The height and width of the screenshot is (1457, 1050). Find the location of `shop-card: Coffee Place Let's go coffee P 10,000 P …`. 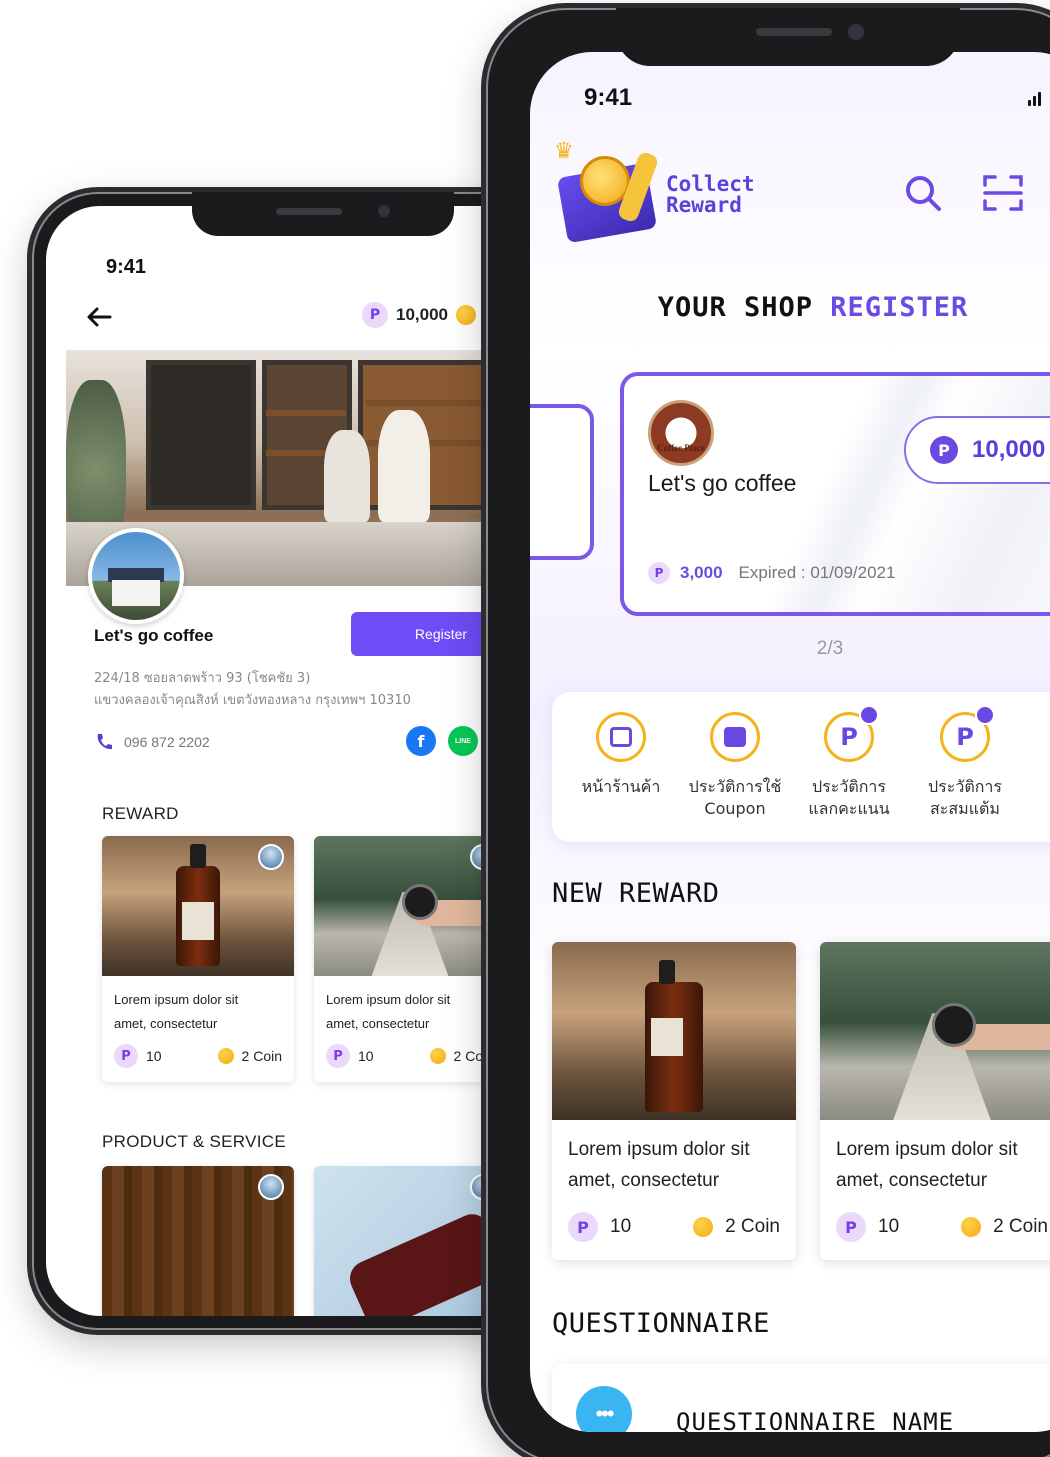

shop-card: Coffee Place Let's go coffee P 10,000 P … is located at coordinates (835, 494).